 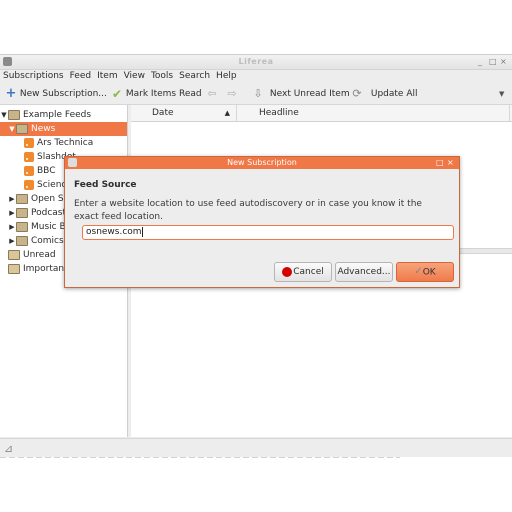 I want to click on tree-item-label: Ars Technica, so click(x=65, y=143).